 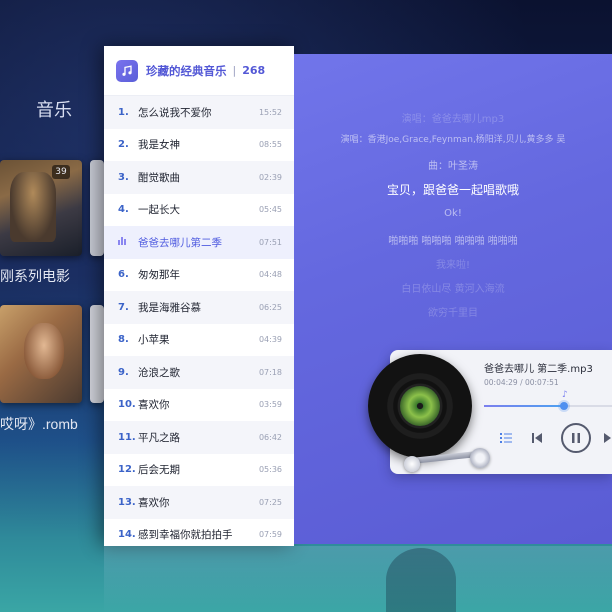 I want to click on playlist-header: 珍藏的经典音乐 | 268, so click(x=199, y=71).